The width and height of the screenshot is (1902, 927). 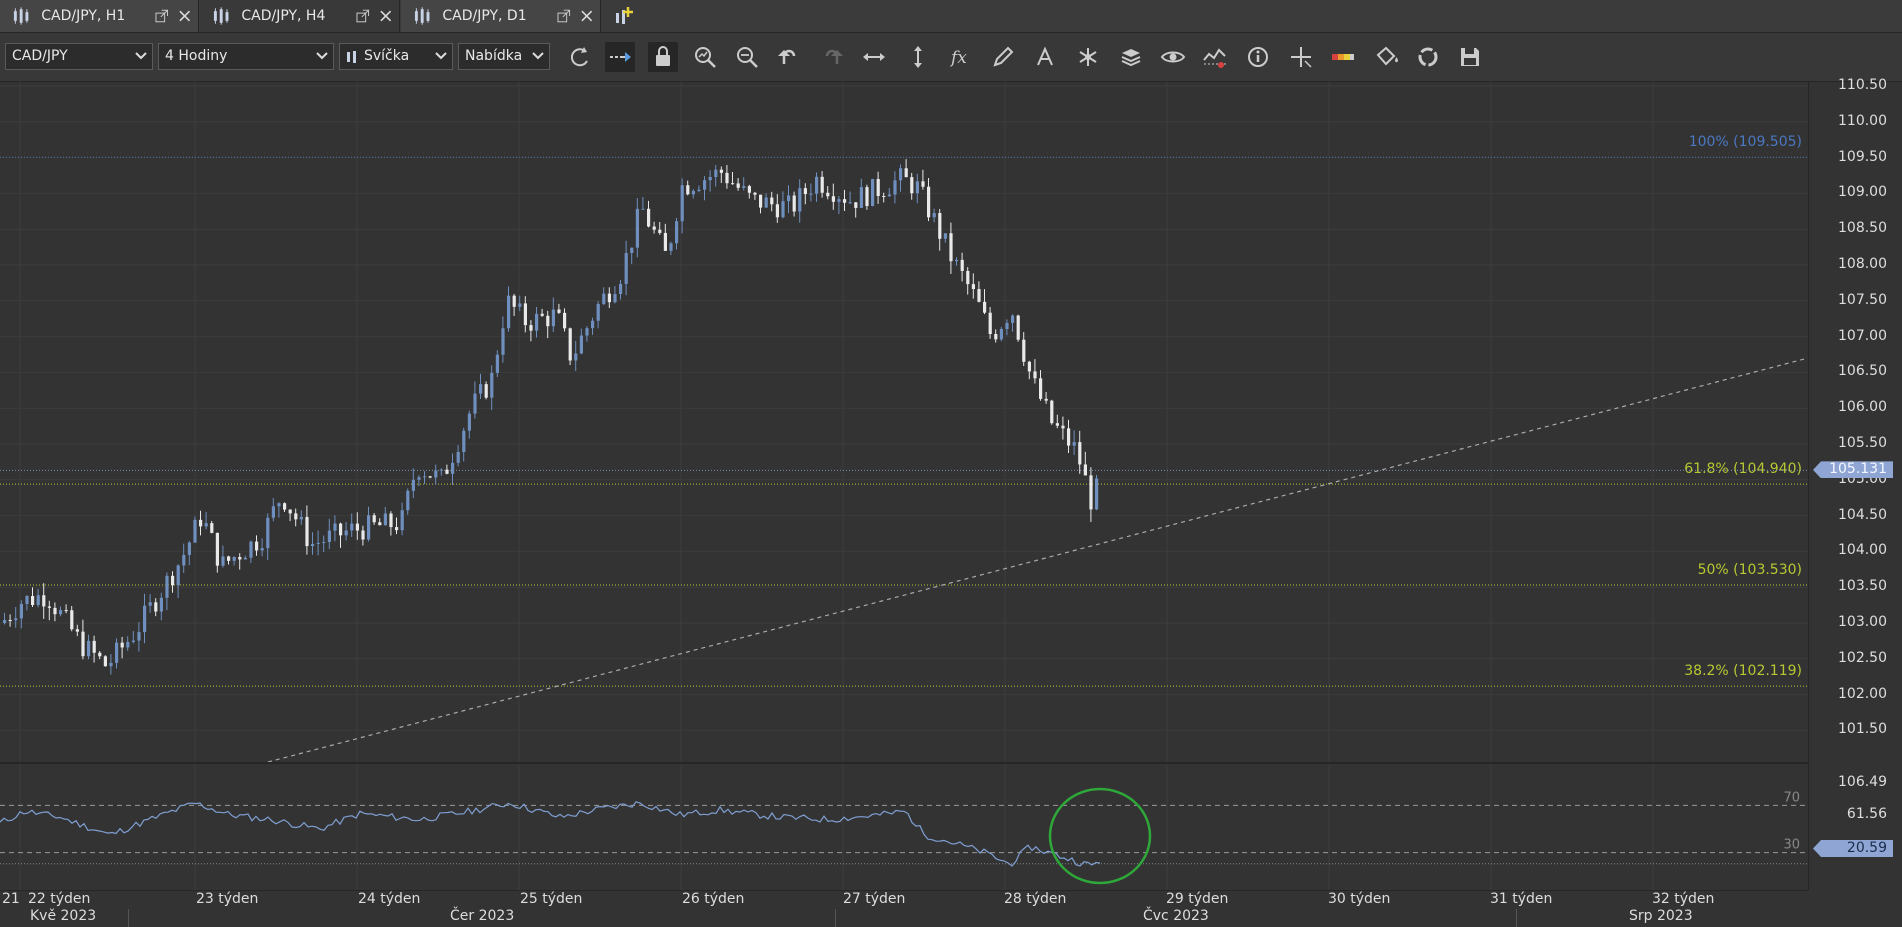 What do you see at coordinates (1750, 570) in the screenshot?
I see `fib-level-label: 50% (103.530)` at bounding box center [1750, 570].